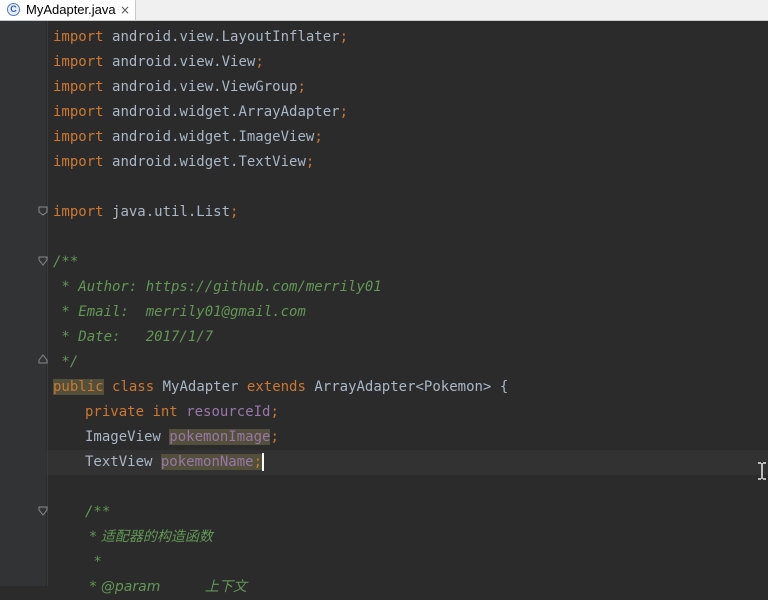 The height and width of the screenshot is (600, 768). Describe the element at coordinates (263, 462) in the screenshot. I see `text-caret` at that location.